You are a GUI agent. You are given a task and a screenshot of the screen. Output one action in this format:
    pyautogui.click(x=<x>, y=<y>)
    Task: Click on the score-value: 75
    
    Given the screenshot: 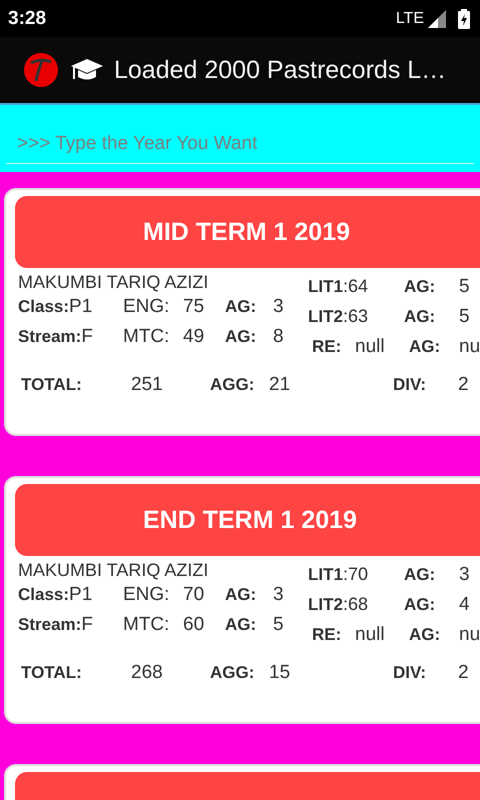 What is the action you would take?
    pyautogui.click(x=194, y=307)
    